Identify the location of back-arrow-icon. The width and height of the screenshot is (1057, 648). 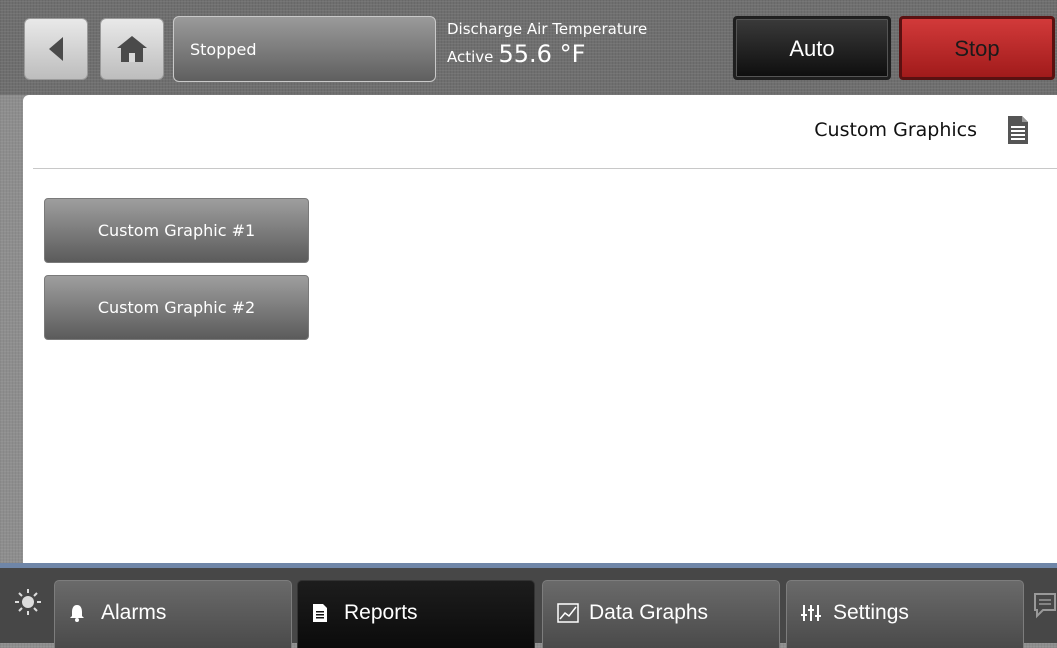
(56, 49).